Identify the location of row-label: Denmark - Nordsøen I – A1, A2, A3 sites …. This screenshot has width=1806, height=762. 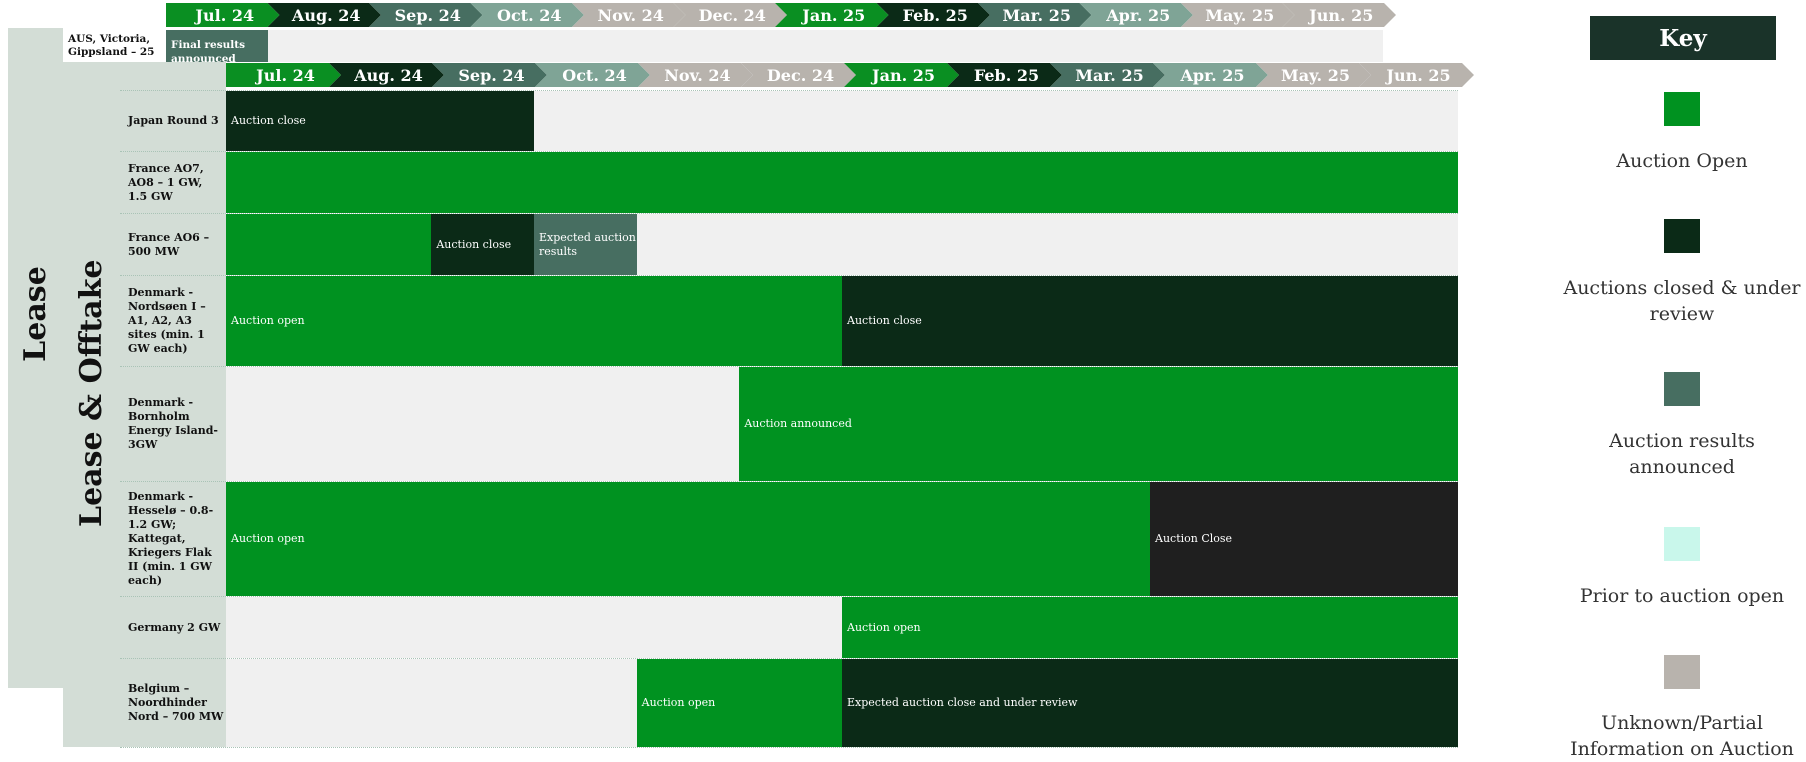
(167, 320).